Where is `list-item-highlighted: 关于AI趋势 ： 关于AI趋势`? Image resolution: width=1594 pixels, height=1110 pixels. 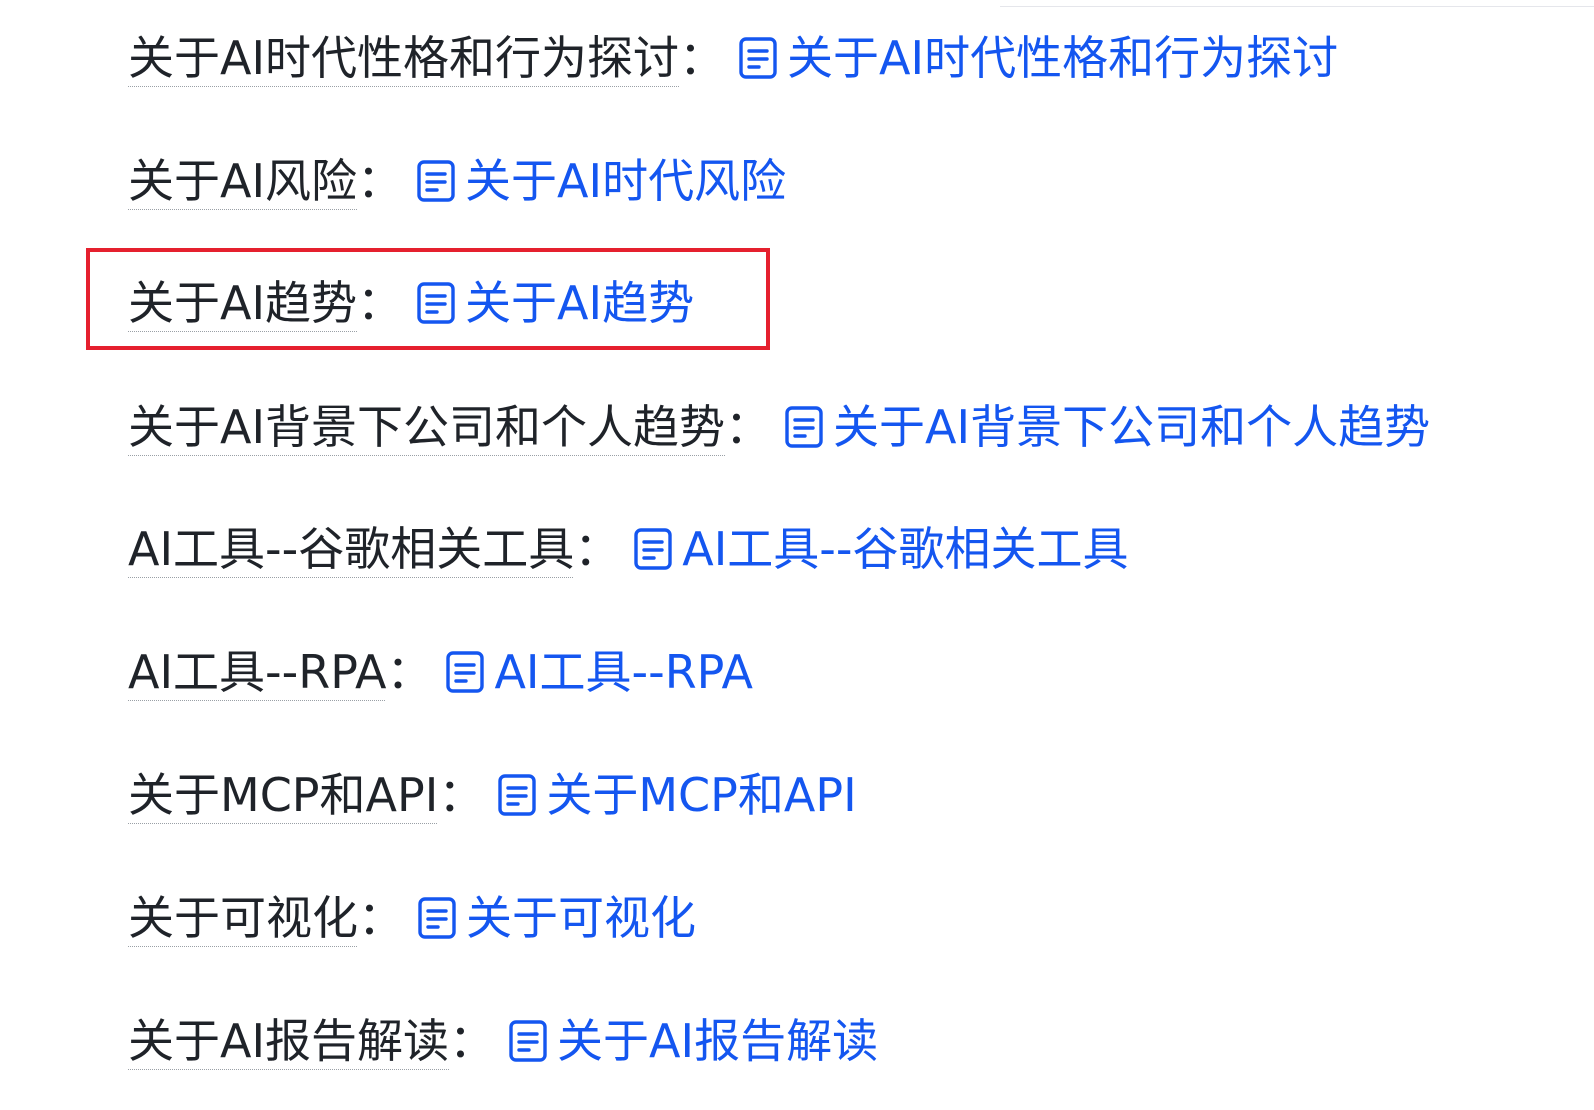
list-item-highlighted: 关于AI趋势 ： 关于AI趋势 is located at coordinates (411, 303).